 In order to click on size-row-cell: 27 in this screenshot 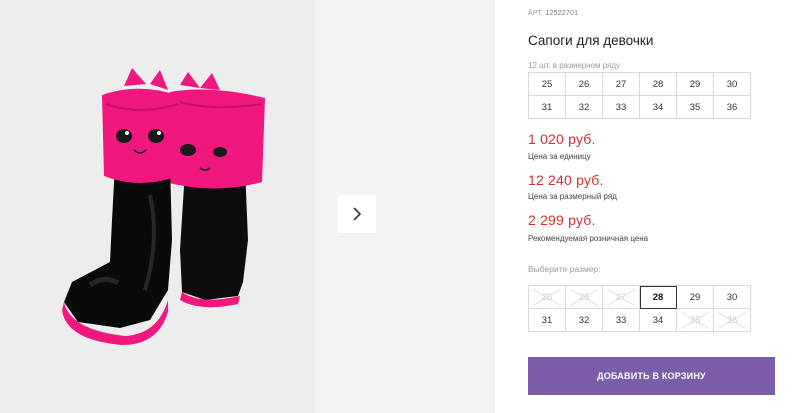, I will do `click(621, 84)`.